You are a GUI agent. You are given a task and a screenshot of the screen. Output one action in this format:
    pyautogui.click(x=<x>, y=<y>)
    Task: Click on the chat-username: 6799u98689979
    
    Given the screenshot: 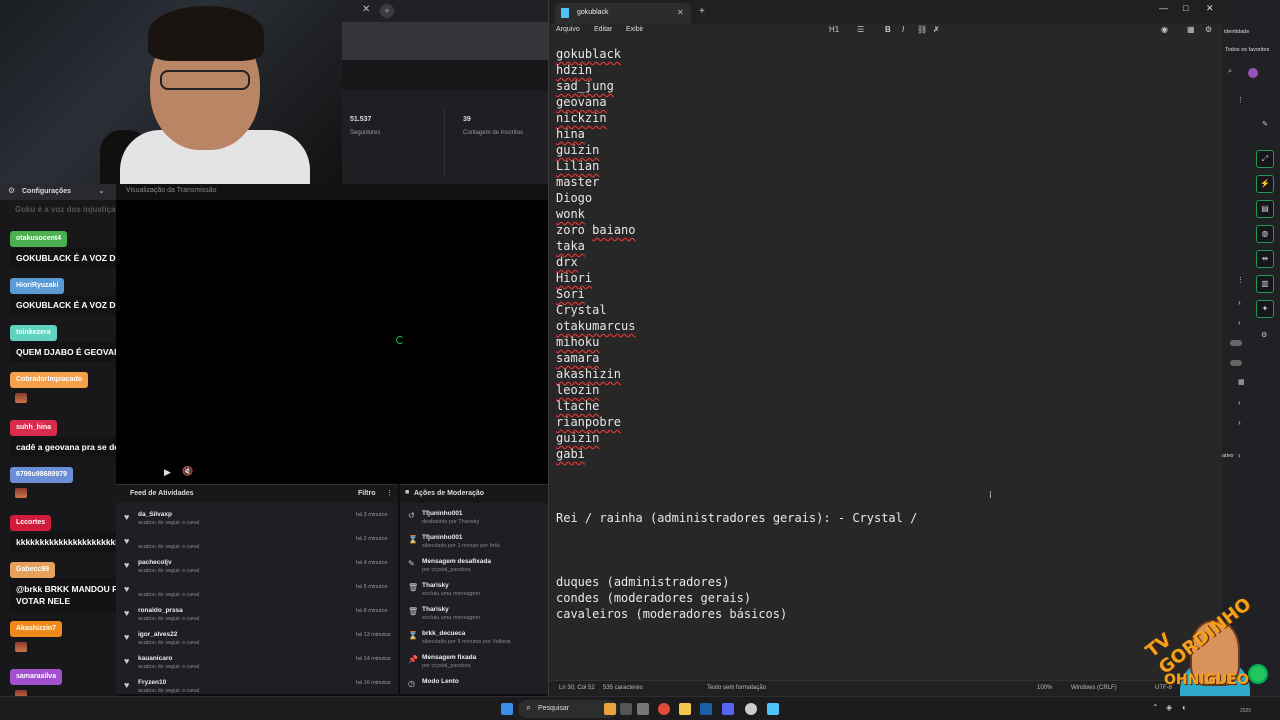 What is the action you would take?
    pyautogui.click(x=41, y=475)
    